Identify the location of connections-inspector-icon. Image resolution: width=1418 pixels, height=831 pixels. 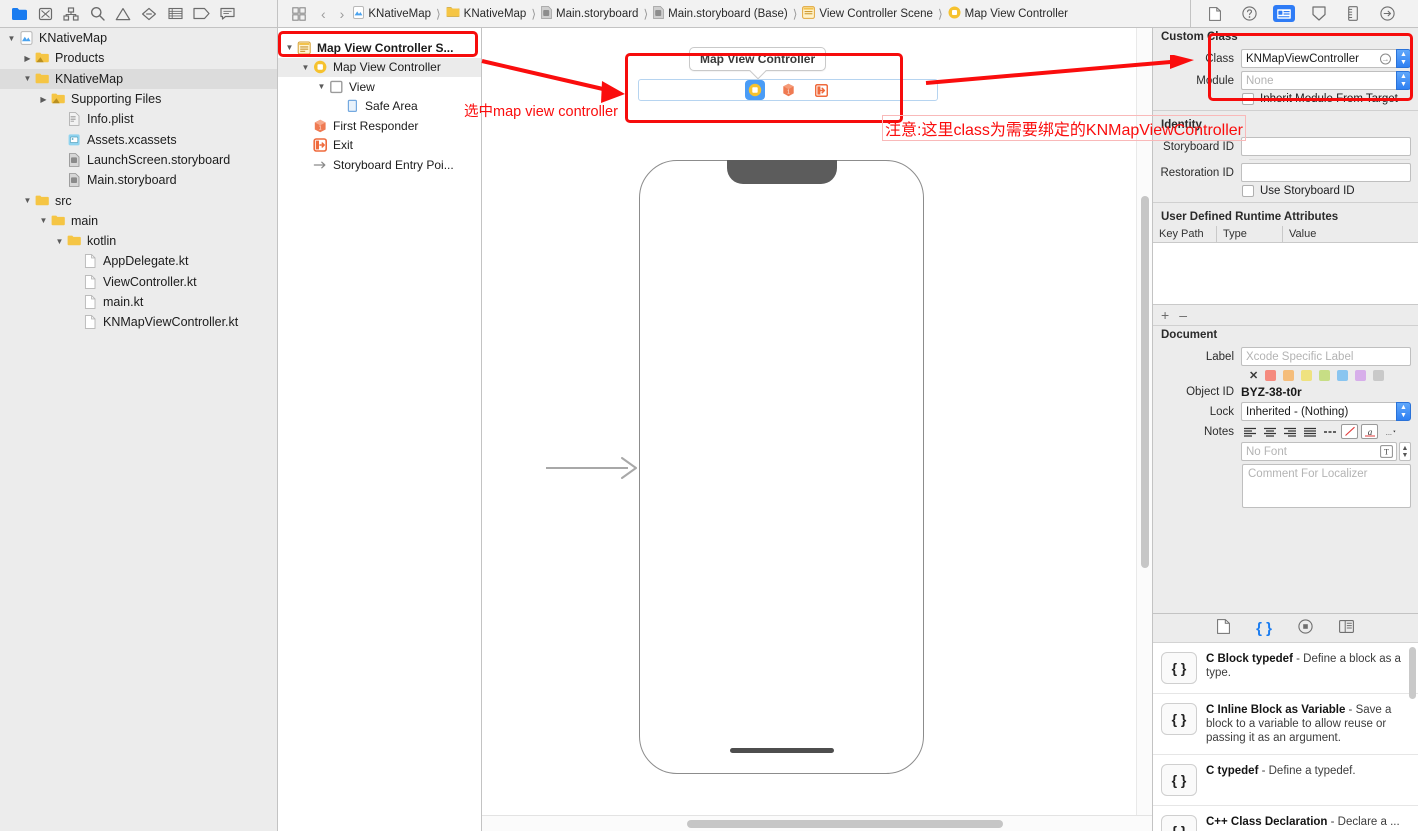
(1387, 14).